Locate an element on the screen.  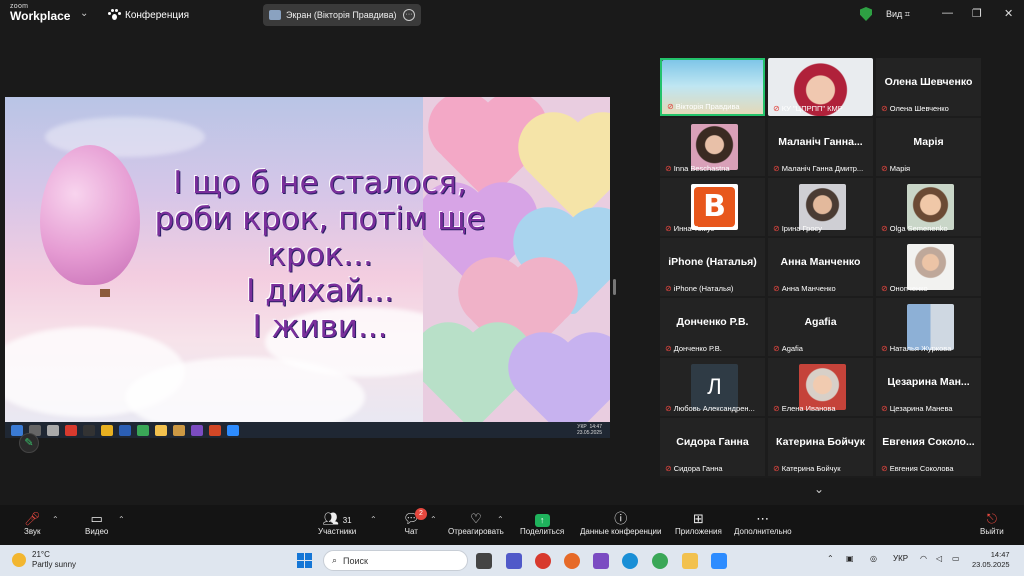
taskview-icon is located at coordinates (484, 561).